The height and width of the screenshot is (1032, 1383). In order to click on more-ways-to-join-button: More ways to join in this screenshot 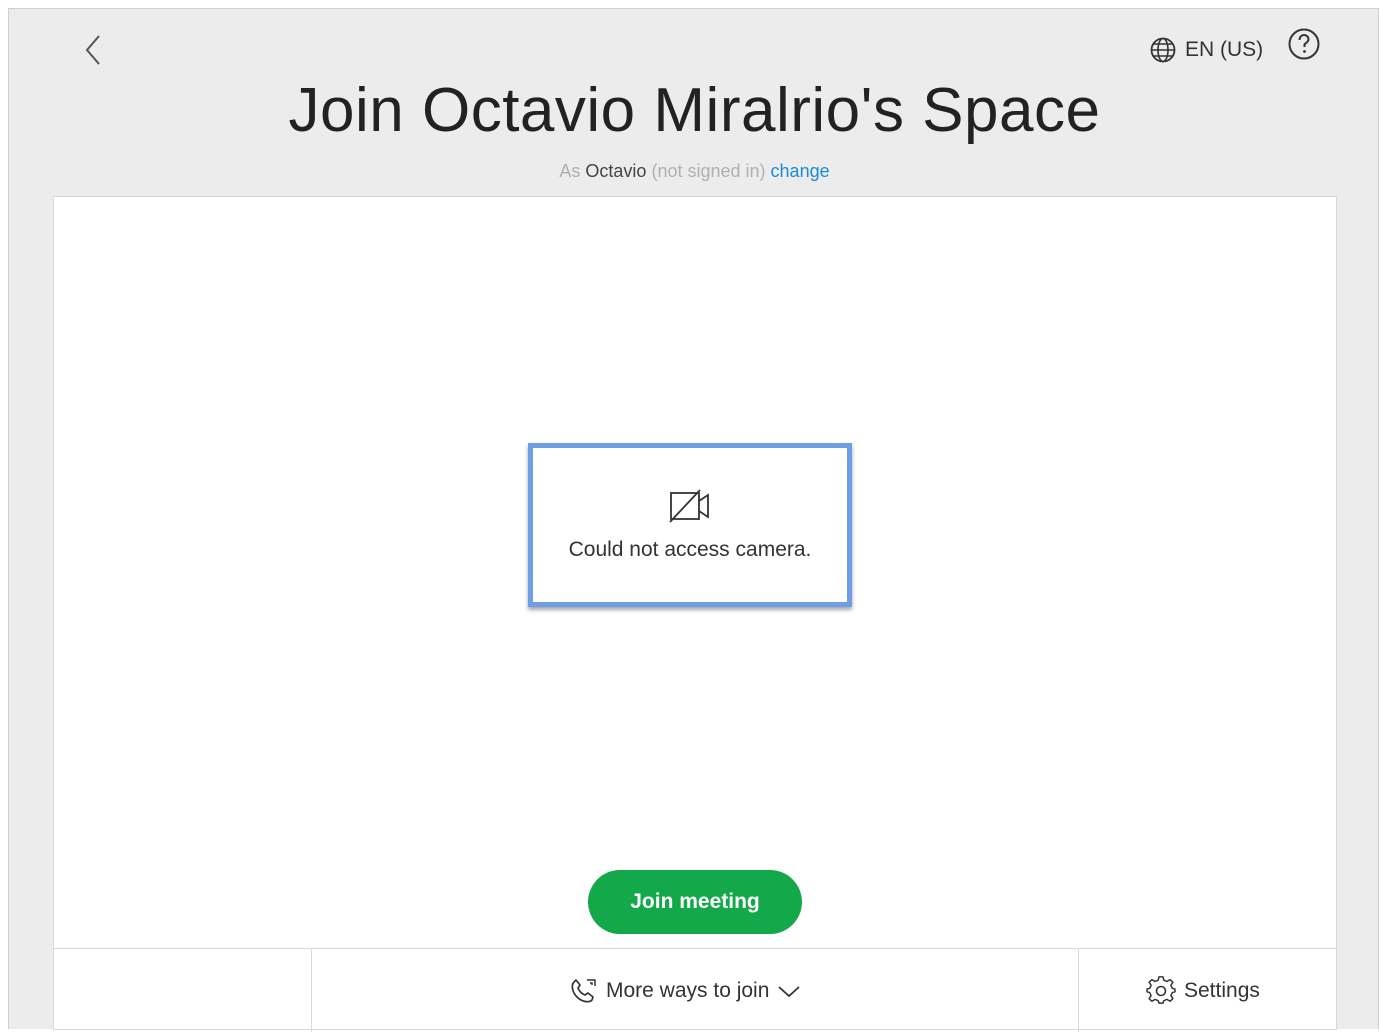, I will do `click(684, 991)`.